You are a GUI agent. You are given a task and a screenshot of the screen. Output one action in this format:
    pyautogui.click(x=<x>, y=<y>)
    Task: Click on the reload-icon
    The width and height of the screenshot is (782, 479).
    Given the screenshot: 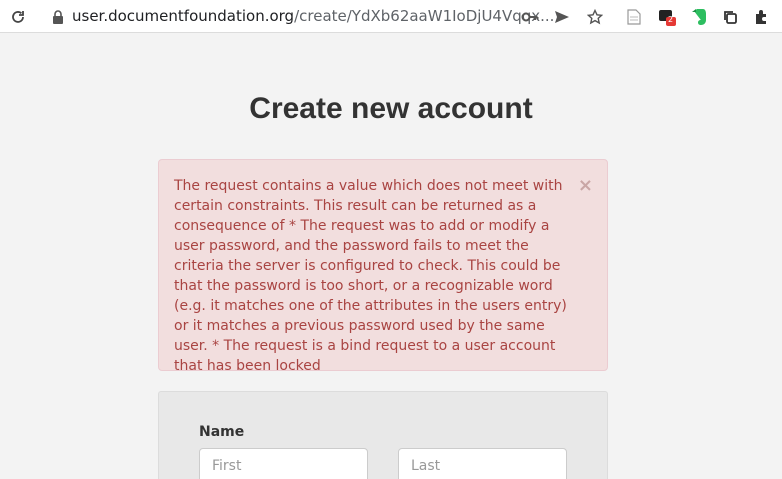 What is the action you would take?
    pyautogui.click(x=18, y=16)
    